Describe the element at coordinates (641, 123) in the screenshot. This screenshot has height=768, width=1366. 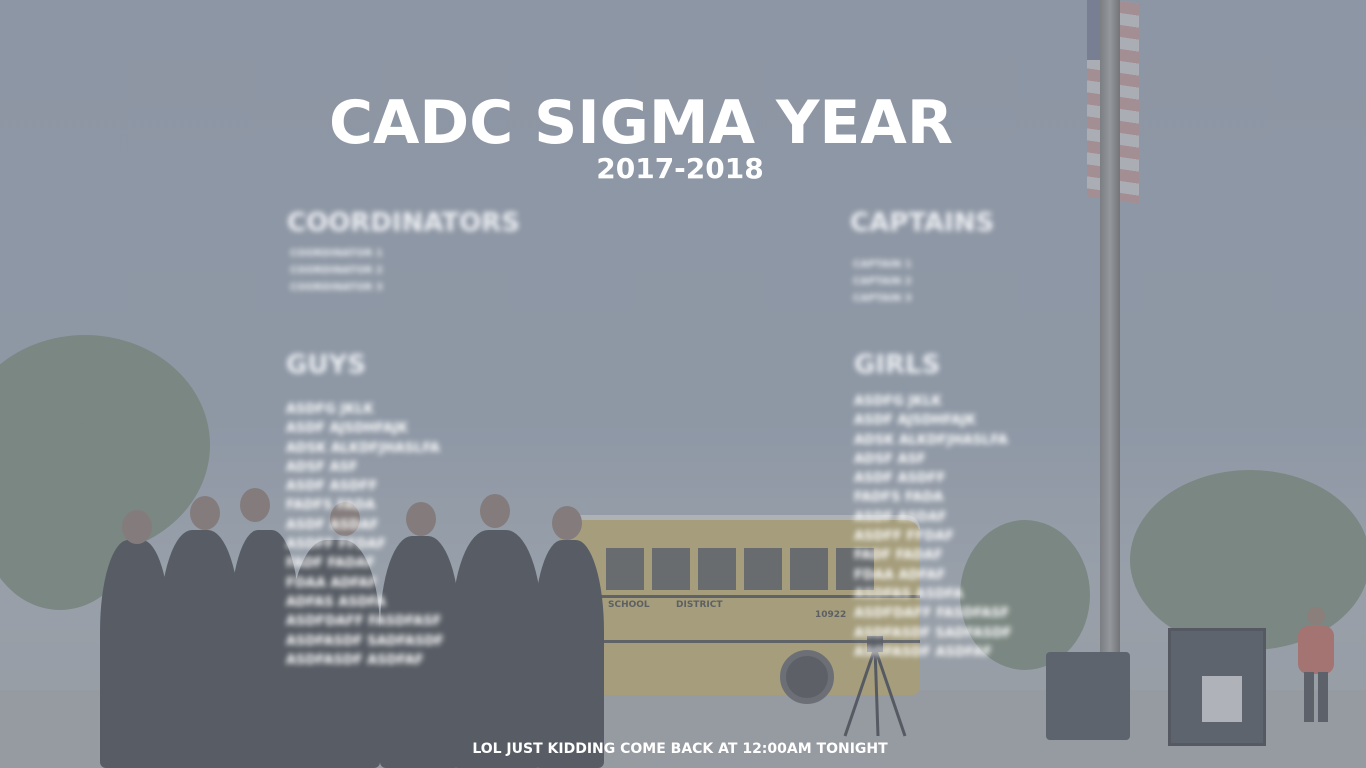
I see `page-title: CADC SIGMA YEAR` at that location.